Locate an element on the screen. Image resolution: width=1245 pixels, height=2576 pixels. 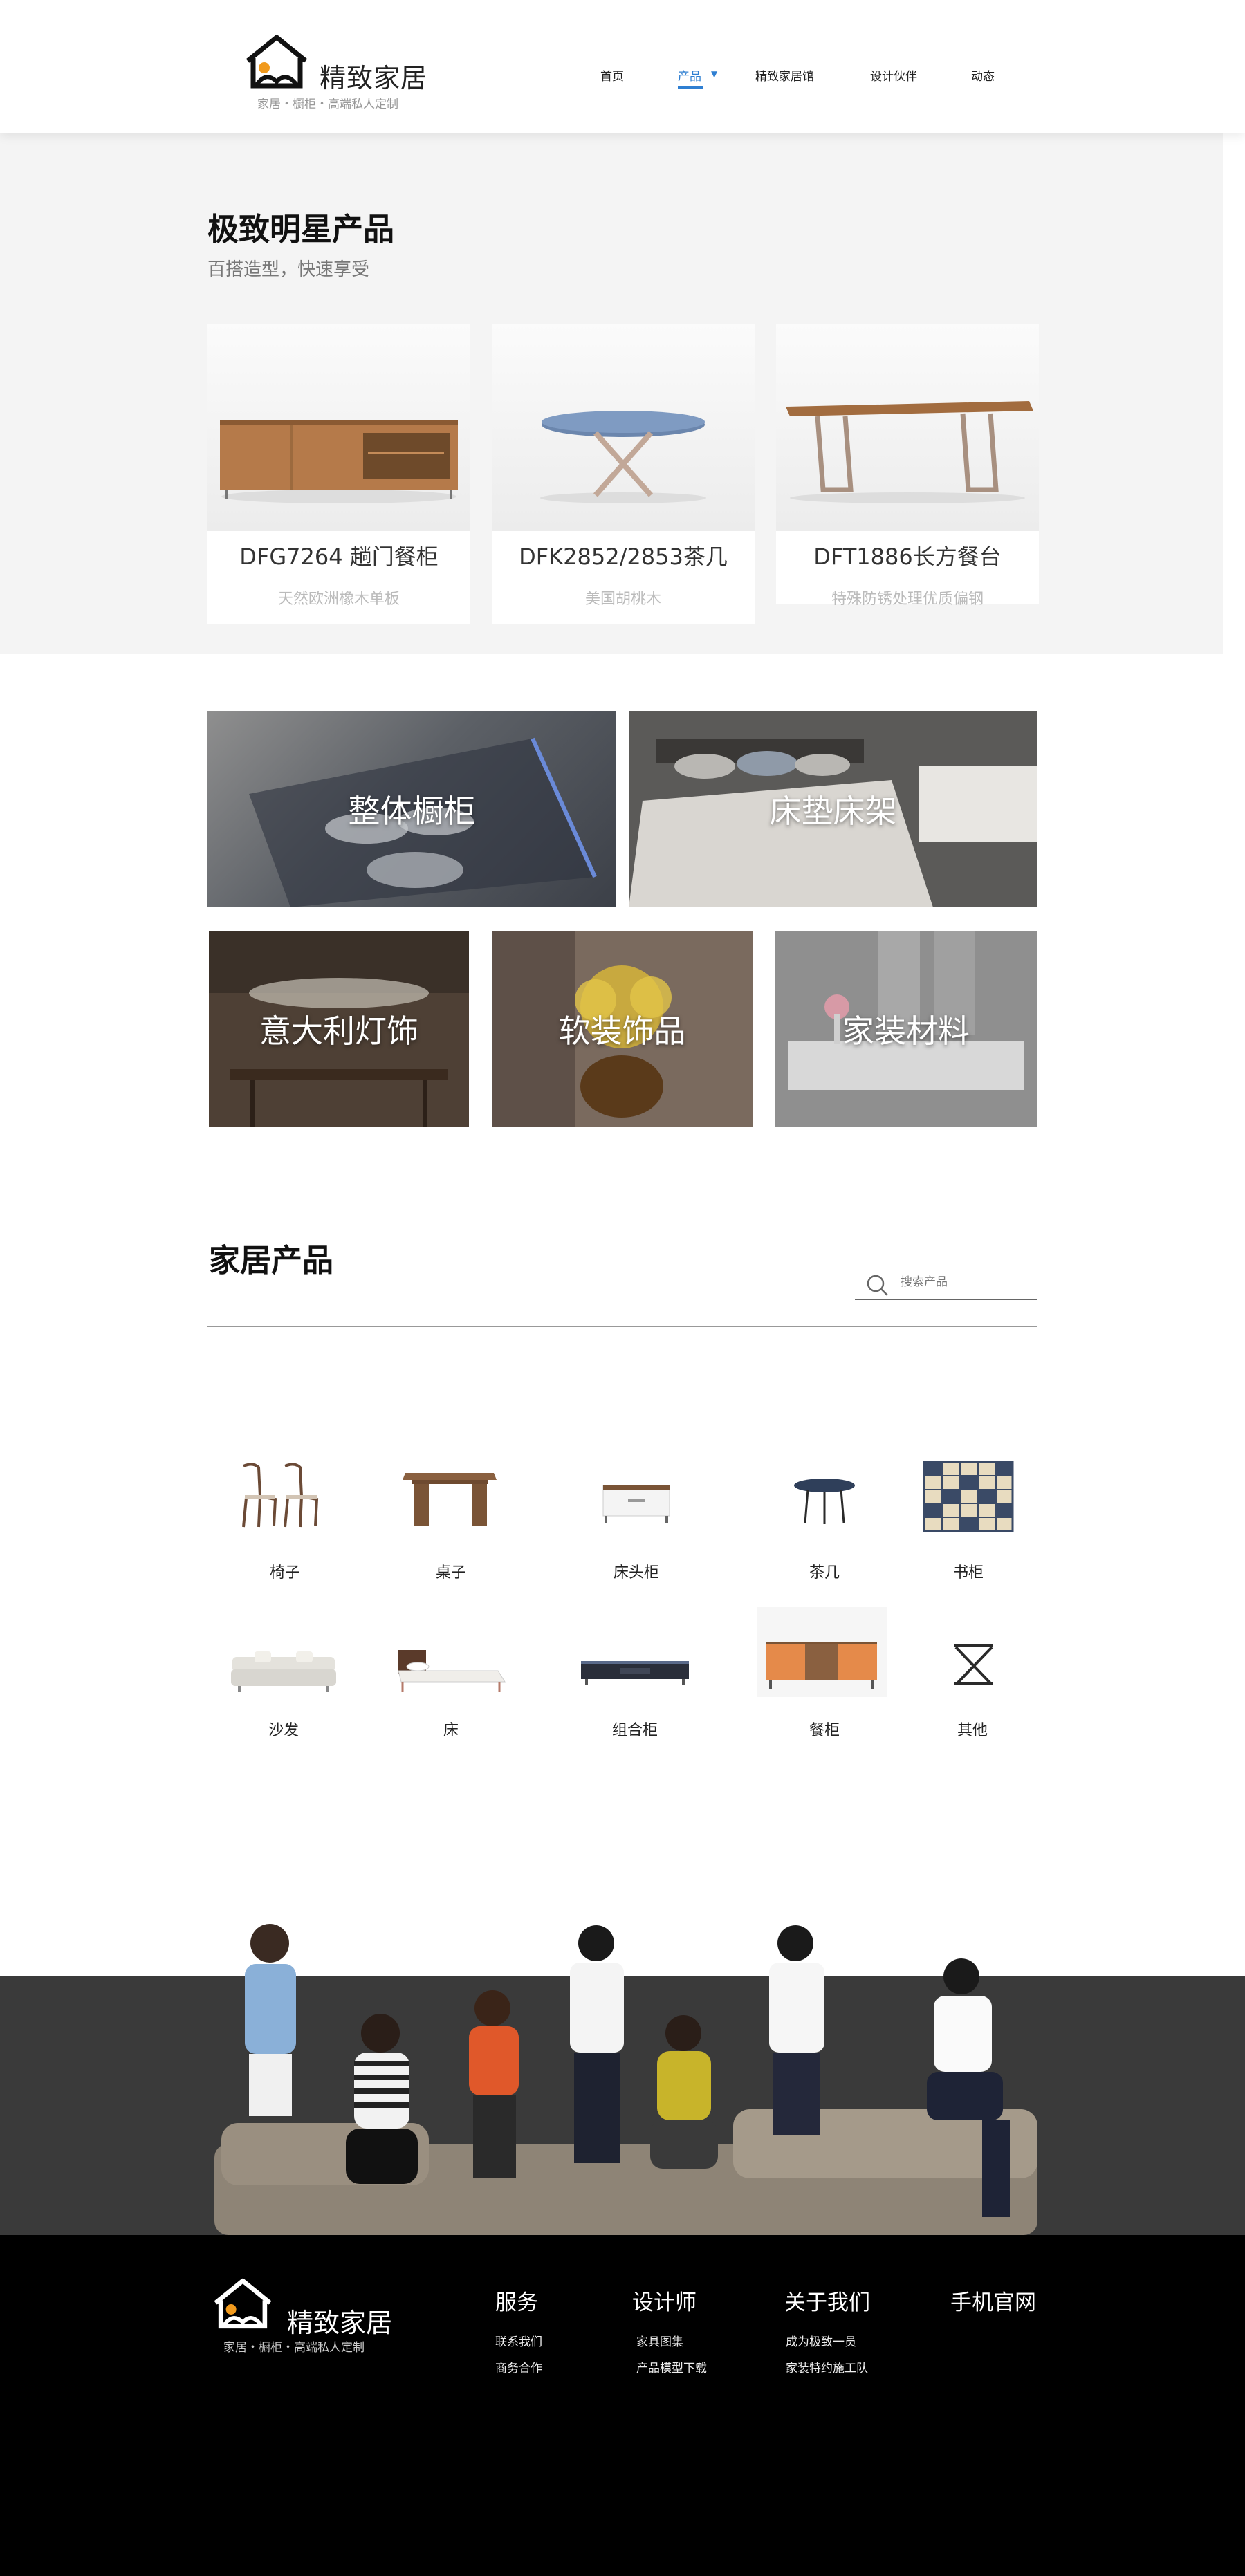
product-label: 床头柜 is located at coordinates (636, 1573).